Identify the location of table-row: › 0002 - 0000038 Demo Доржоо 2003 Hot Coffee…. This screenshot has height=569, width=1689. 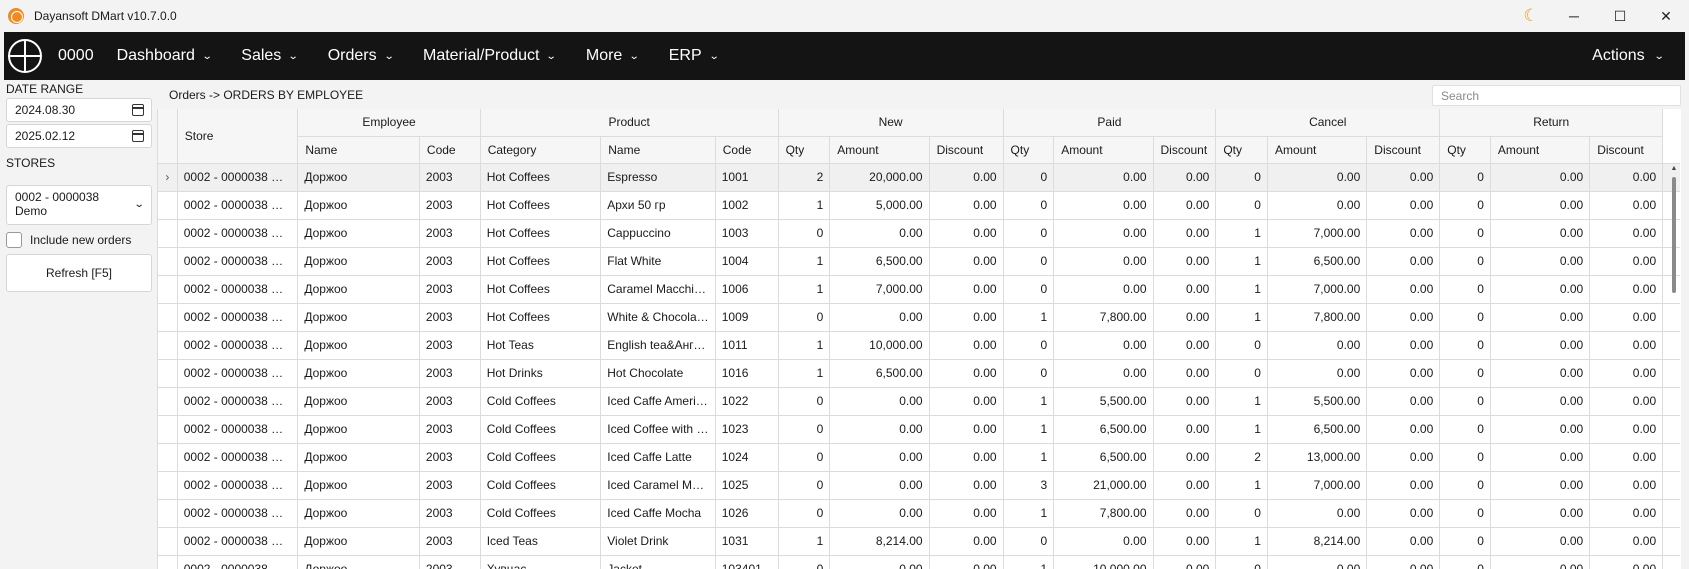
(919, 177).